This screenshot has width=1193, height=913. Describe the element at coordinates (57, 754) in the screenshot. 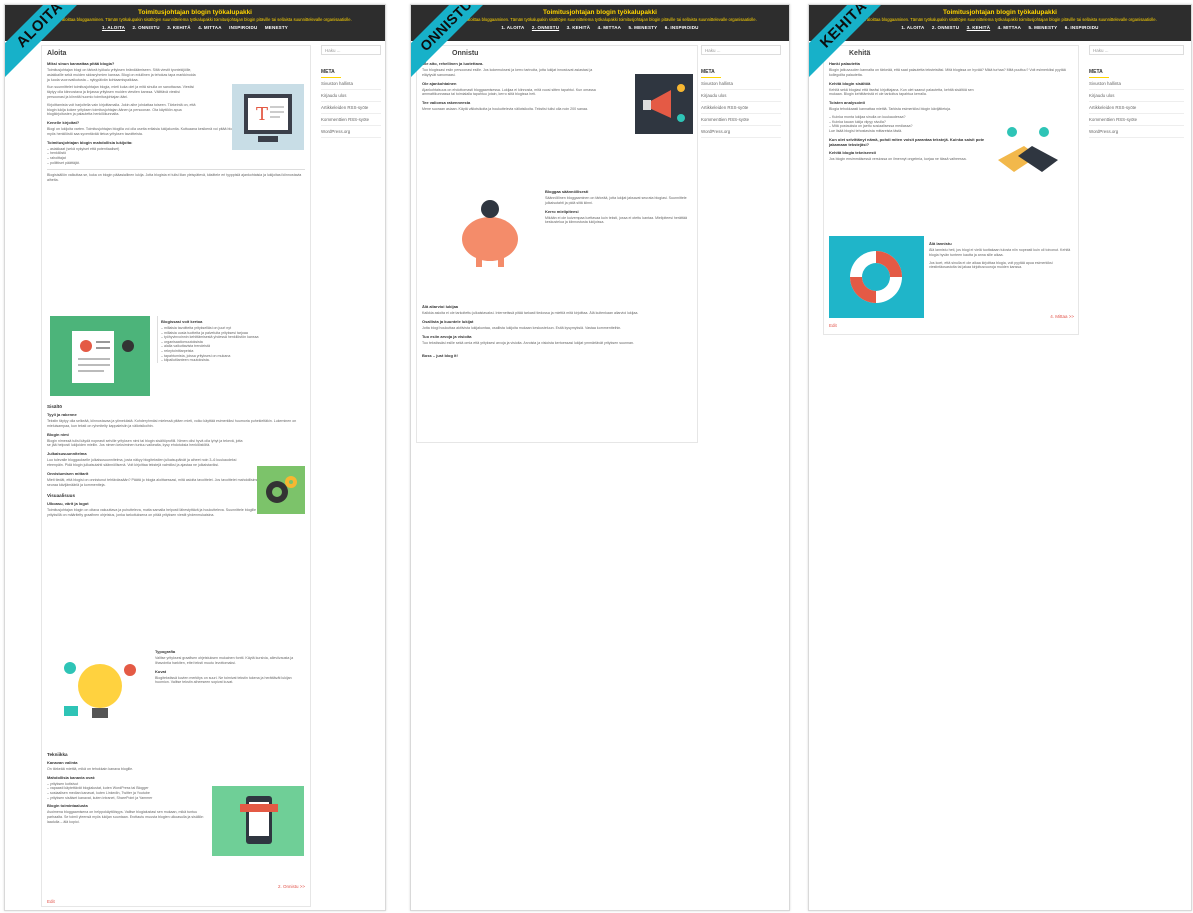

I see `section-title: Tekniikka` at that location.